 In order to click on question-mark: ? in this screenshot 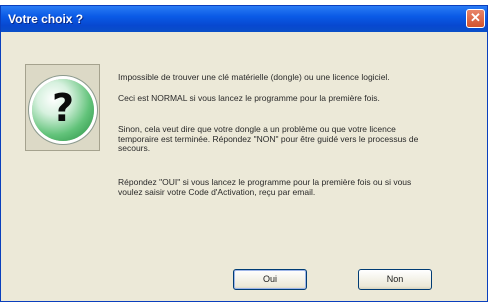, I will do `click(63, 108)`.